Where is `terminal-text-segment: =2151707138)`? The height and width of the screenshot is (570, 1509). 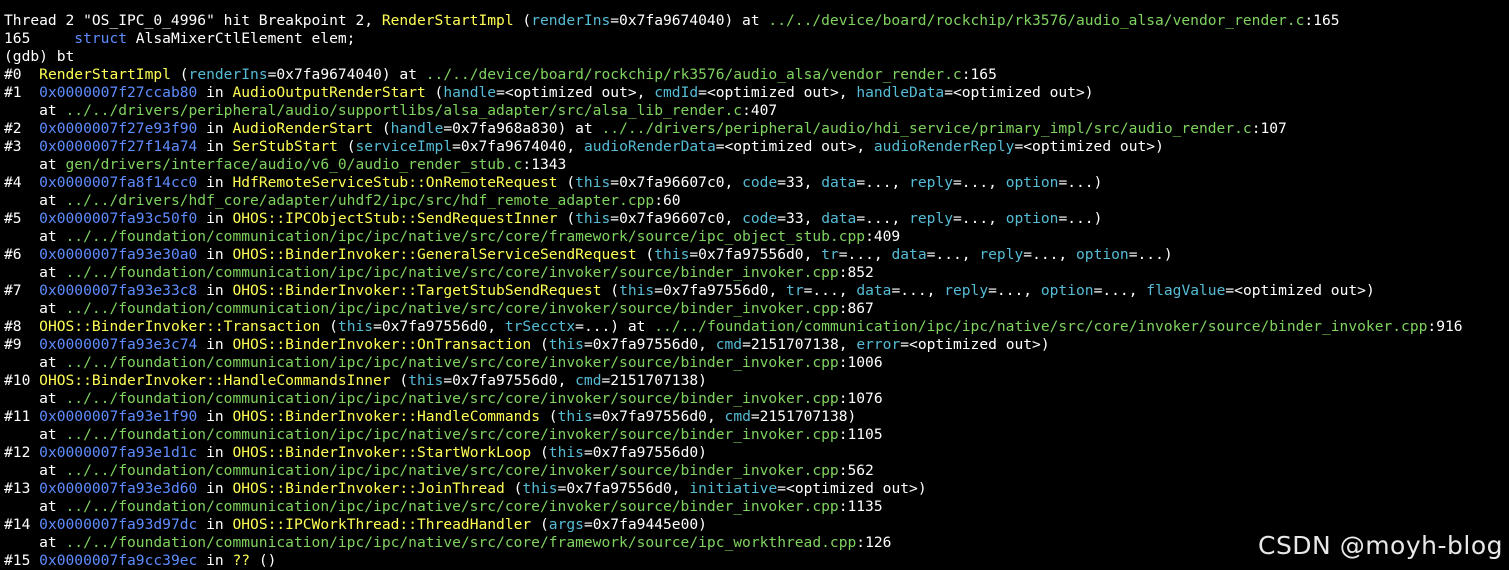
terminal-text-segment: =2151707138) is located at coordinates (803, 416).